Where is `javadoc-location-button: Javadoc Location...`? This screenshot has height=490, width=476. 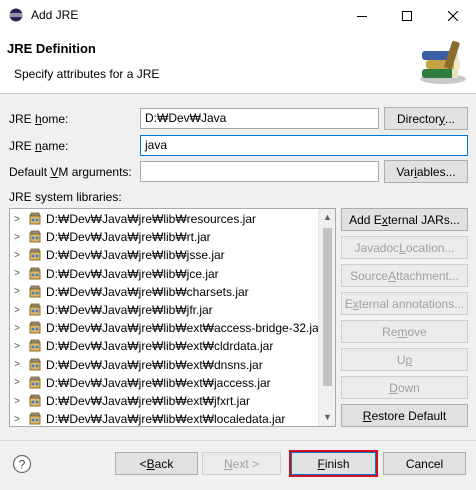 javadoc-location-button: Javadoc Location... is located at coordinates (404, 247).